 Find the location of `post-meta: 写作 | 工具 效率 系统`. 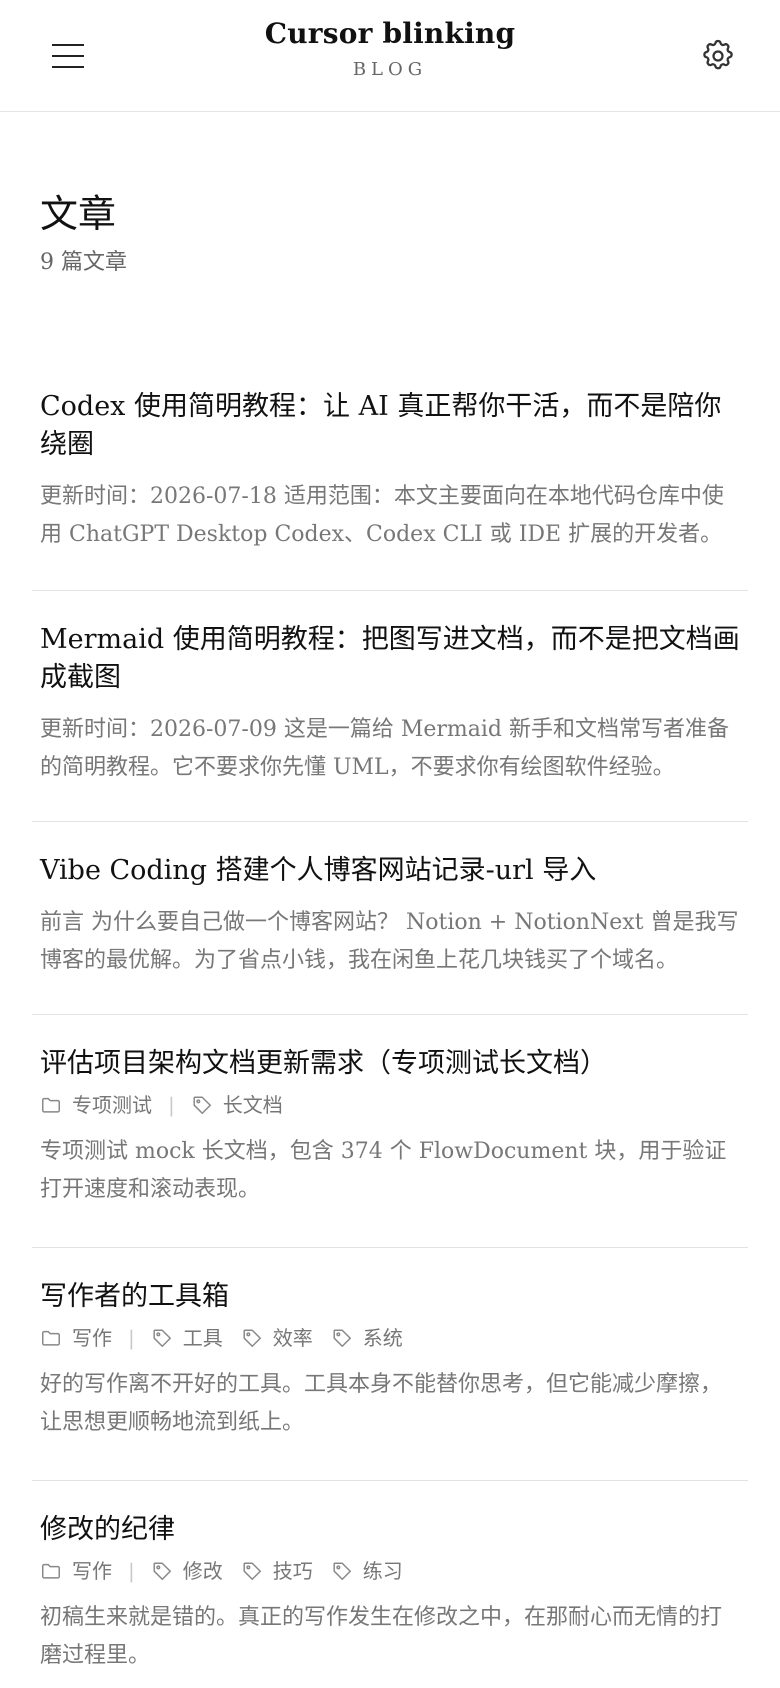

post-meta: 写作 | 工具 效率 系统 is located at coordinates (390, 1338).